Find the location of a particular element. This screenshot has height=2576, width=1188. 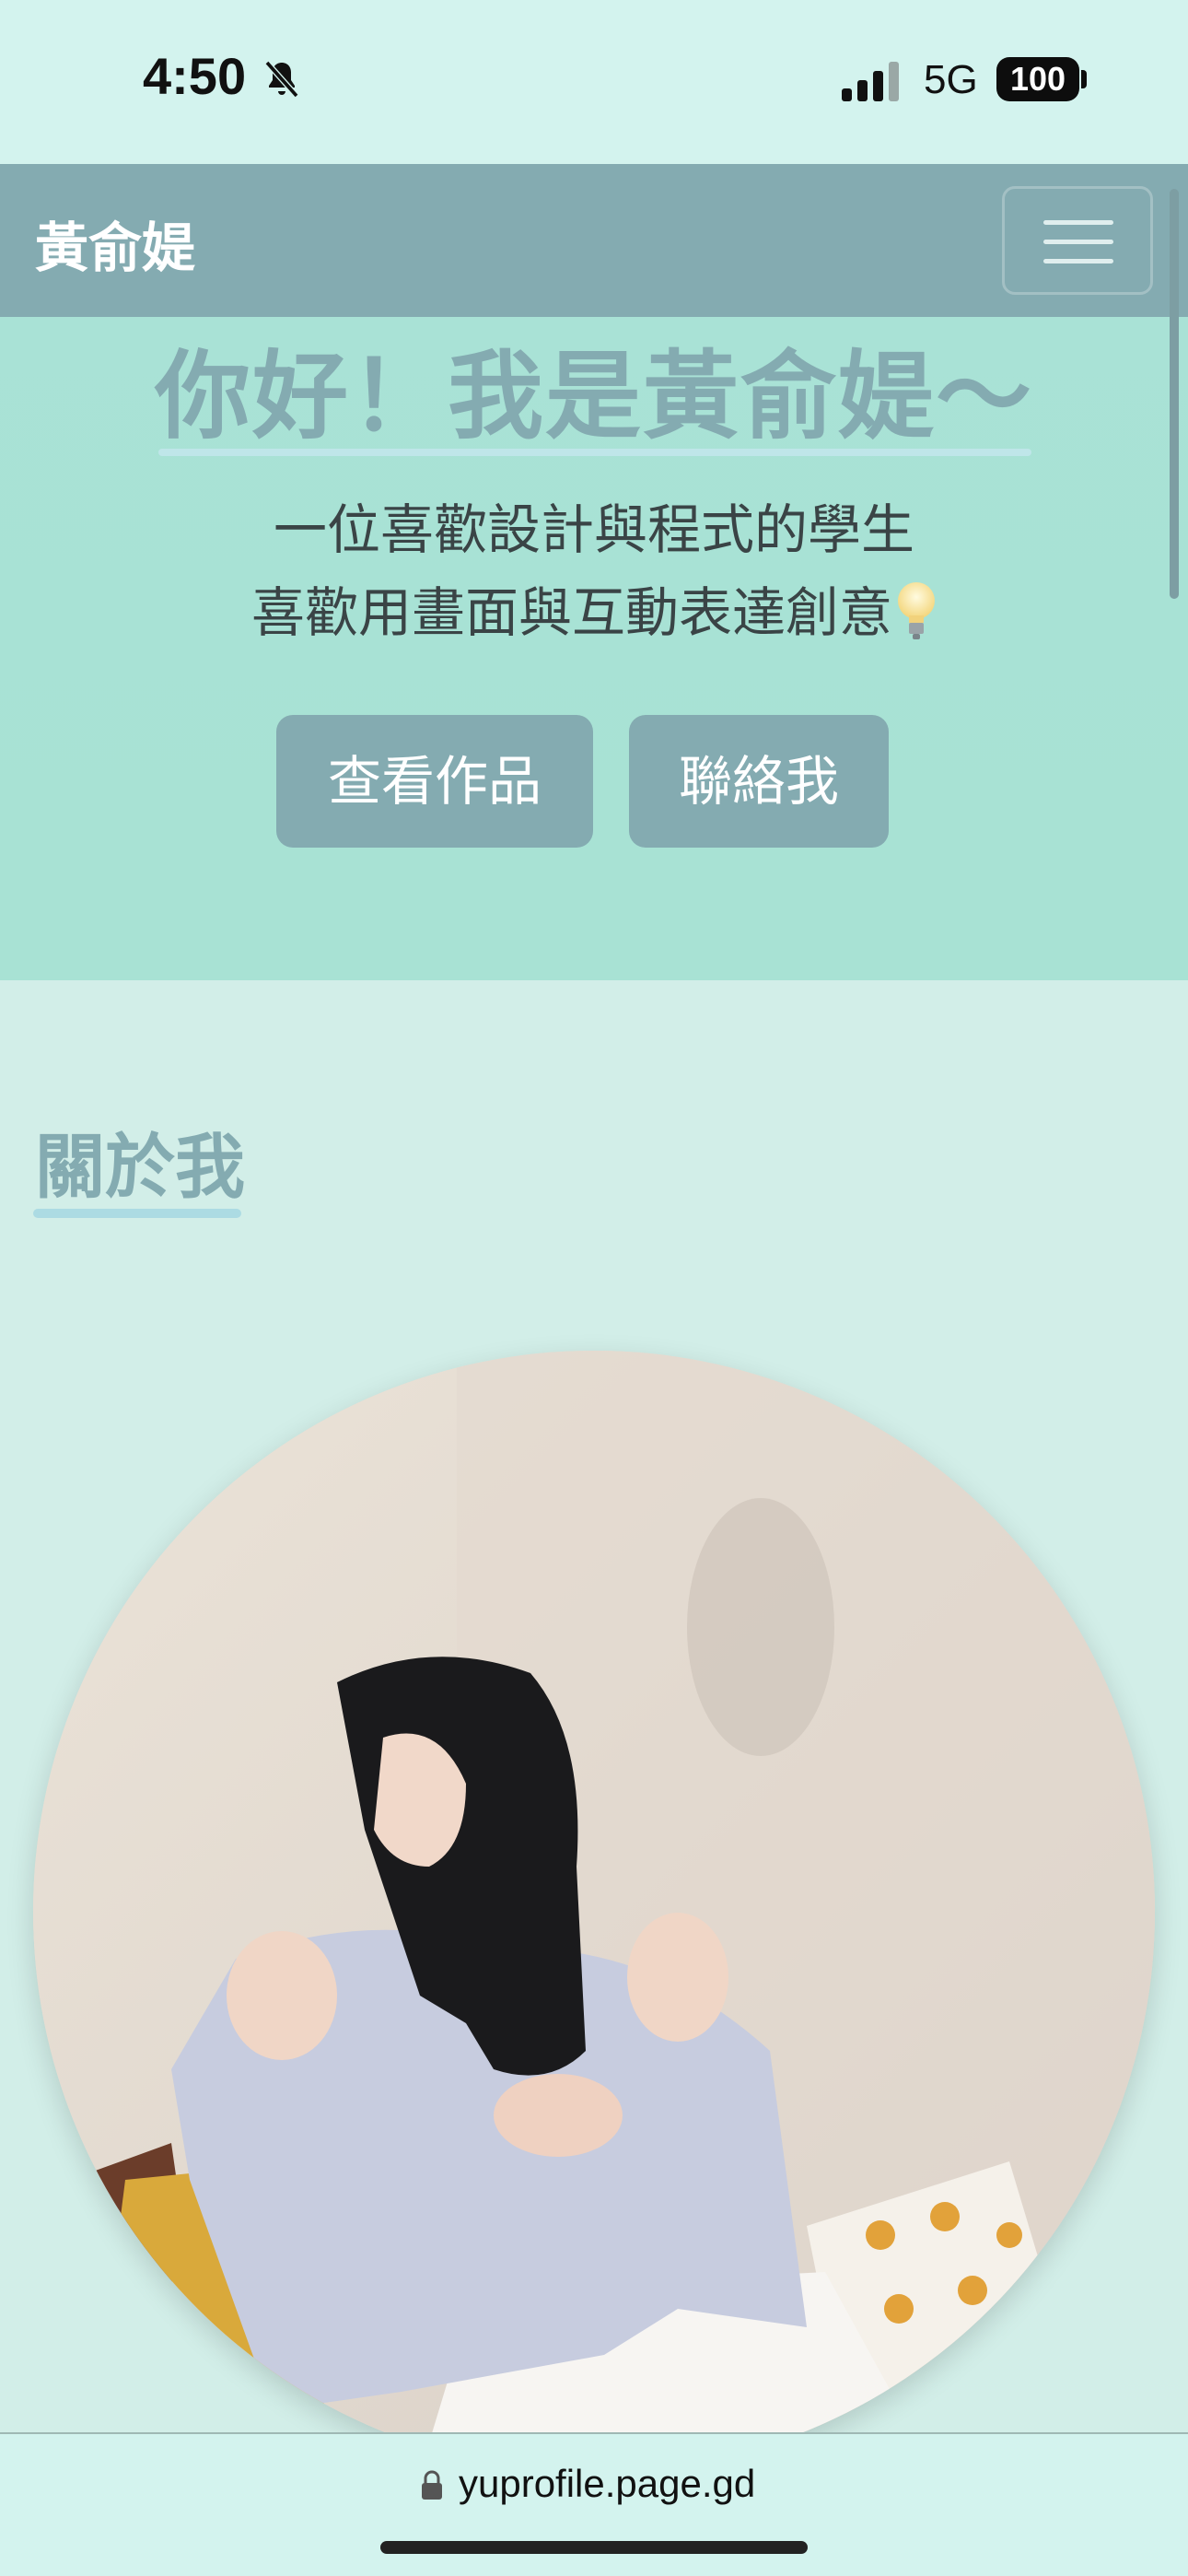

hero-subtitle-line2: 喜歡用畫面與互動表達創意 is located at coordinates (571, 612).